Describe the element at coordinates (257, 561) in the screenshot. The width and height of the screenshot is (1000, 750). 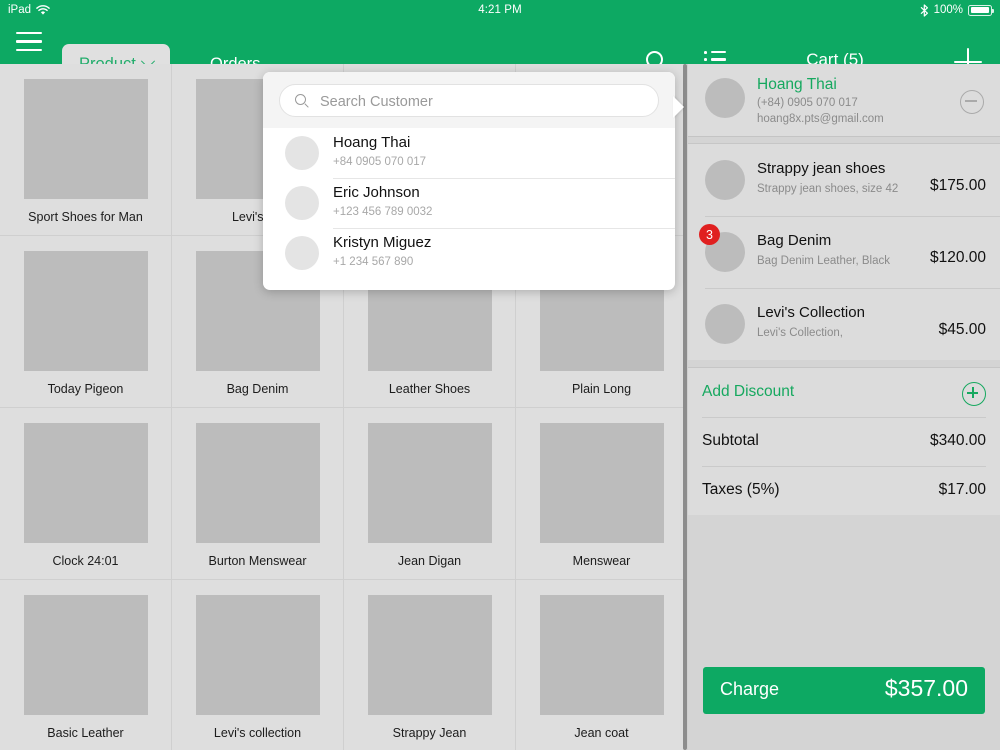
I see `product-label: Burton Menswear` at that location.